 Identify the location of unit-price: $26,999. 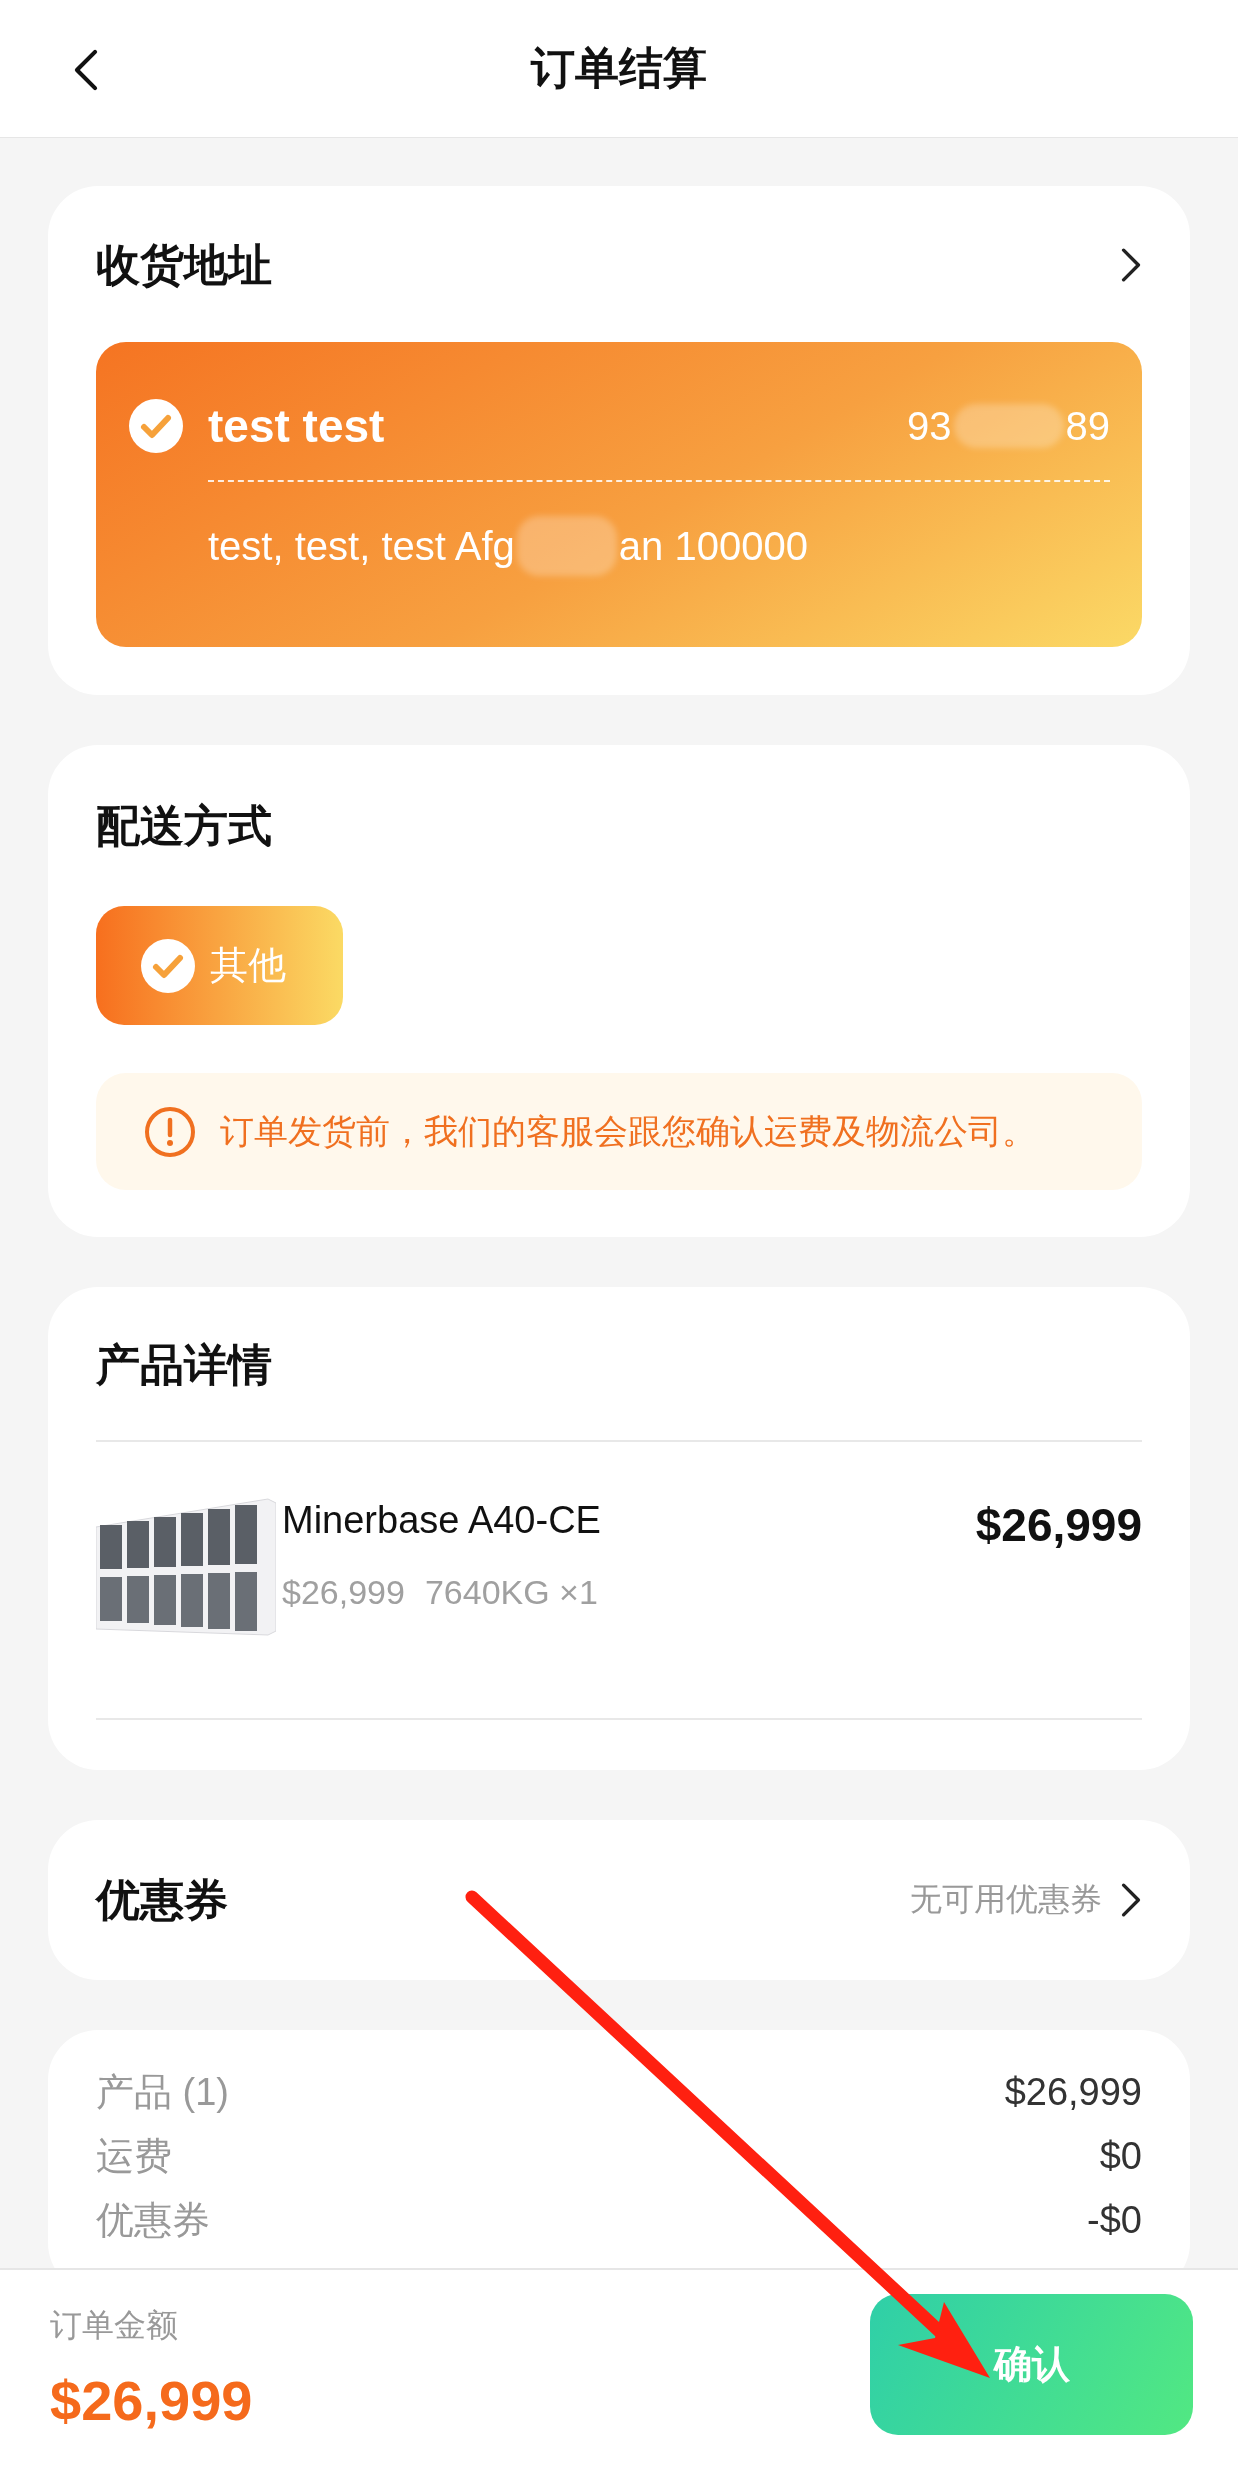
(343, 1592).